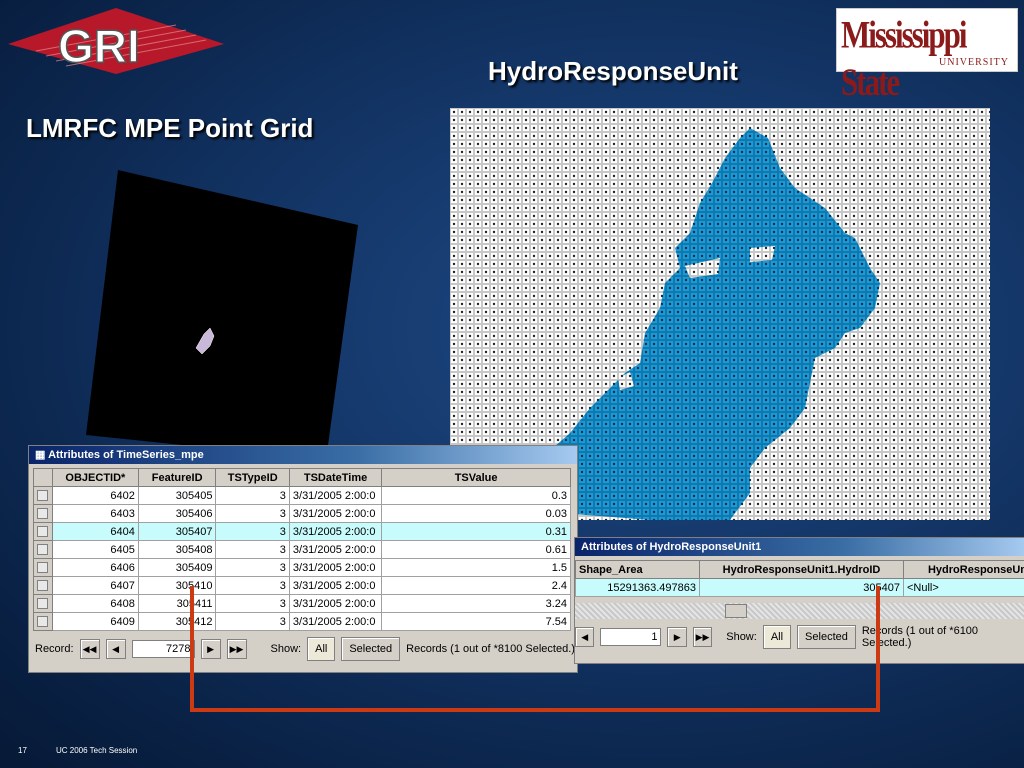  I want to click on table-cell: 1.5, so click(476, 567).